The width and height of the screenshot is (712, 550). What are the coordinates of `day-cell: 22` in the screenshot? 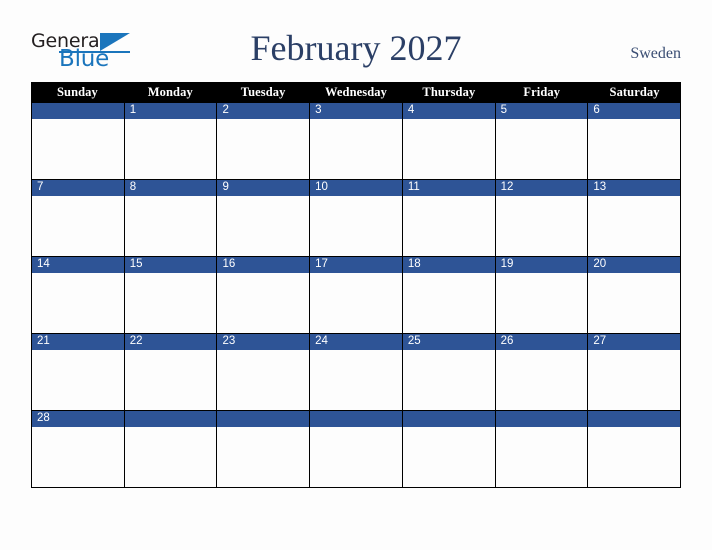 It's located at (171, 372).